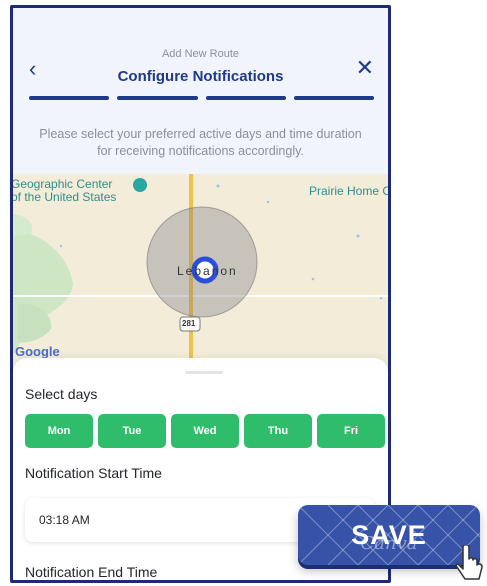 This screenshot has height=586, width=487. I want to click on start-time-label: Notification Start Time, so click(93, 473).